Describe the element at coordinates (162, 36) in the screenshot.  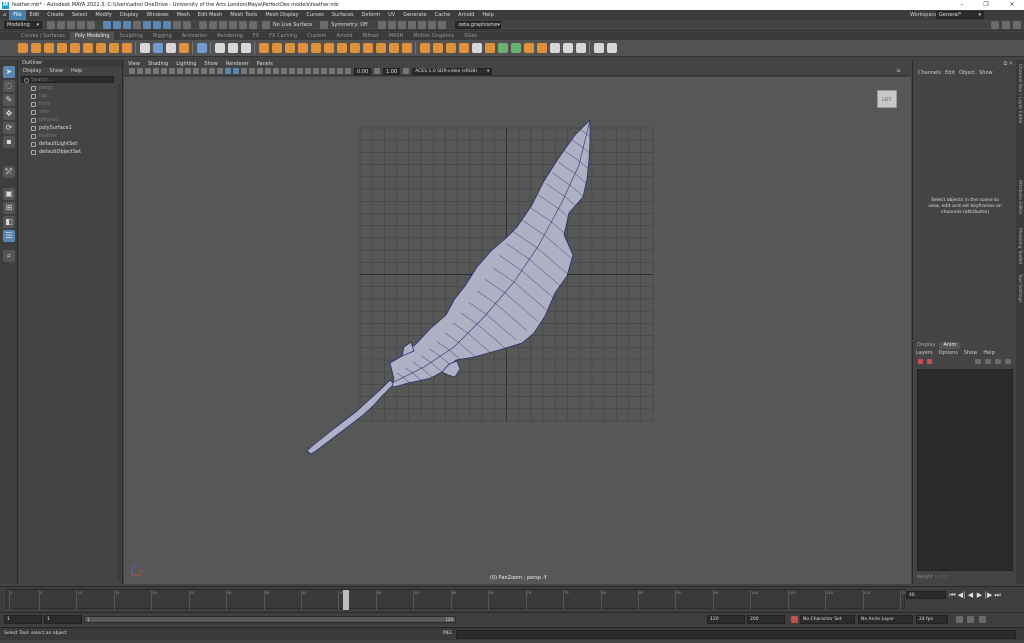
I see `shelf-tab-rigging: Rigging` at that location.